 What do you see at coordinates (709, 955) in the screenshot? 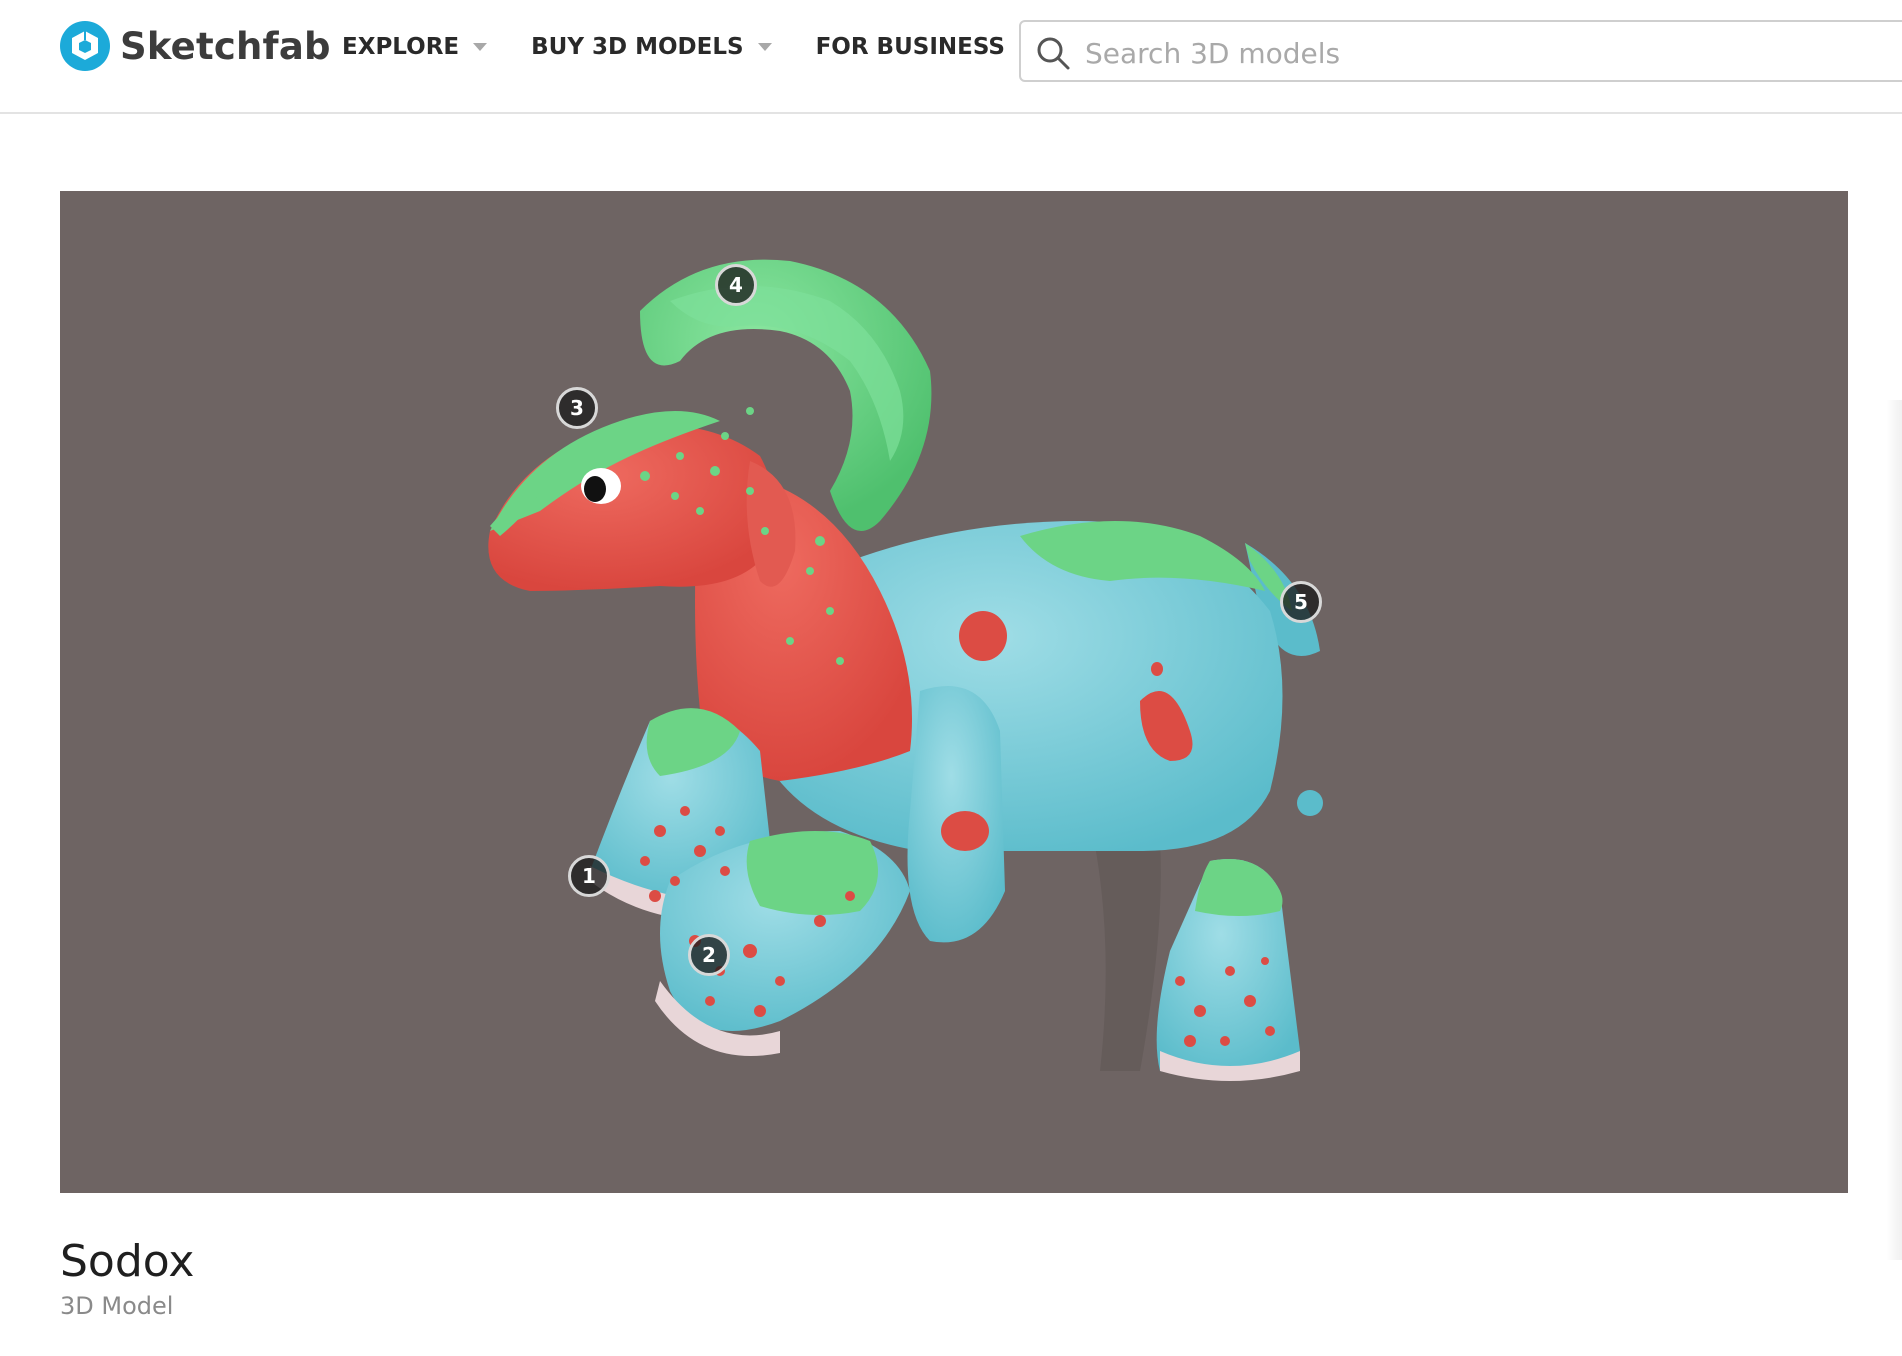
I see `annotation-hotspot-2: 2` at bounding box center [709, 955].